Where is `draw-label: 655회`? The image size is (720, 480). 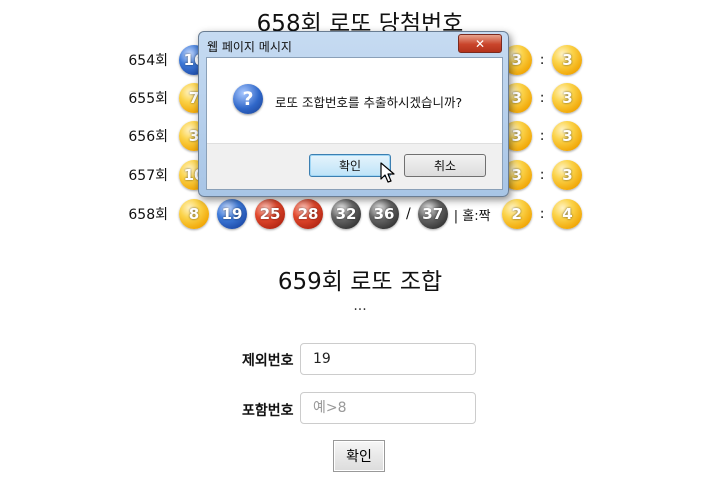 draw-label: 655회 is located at coordinates (148, 99).